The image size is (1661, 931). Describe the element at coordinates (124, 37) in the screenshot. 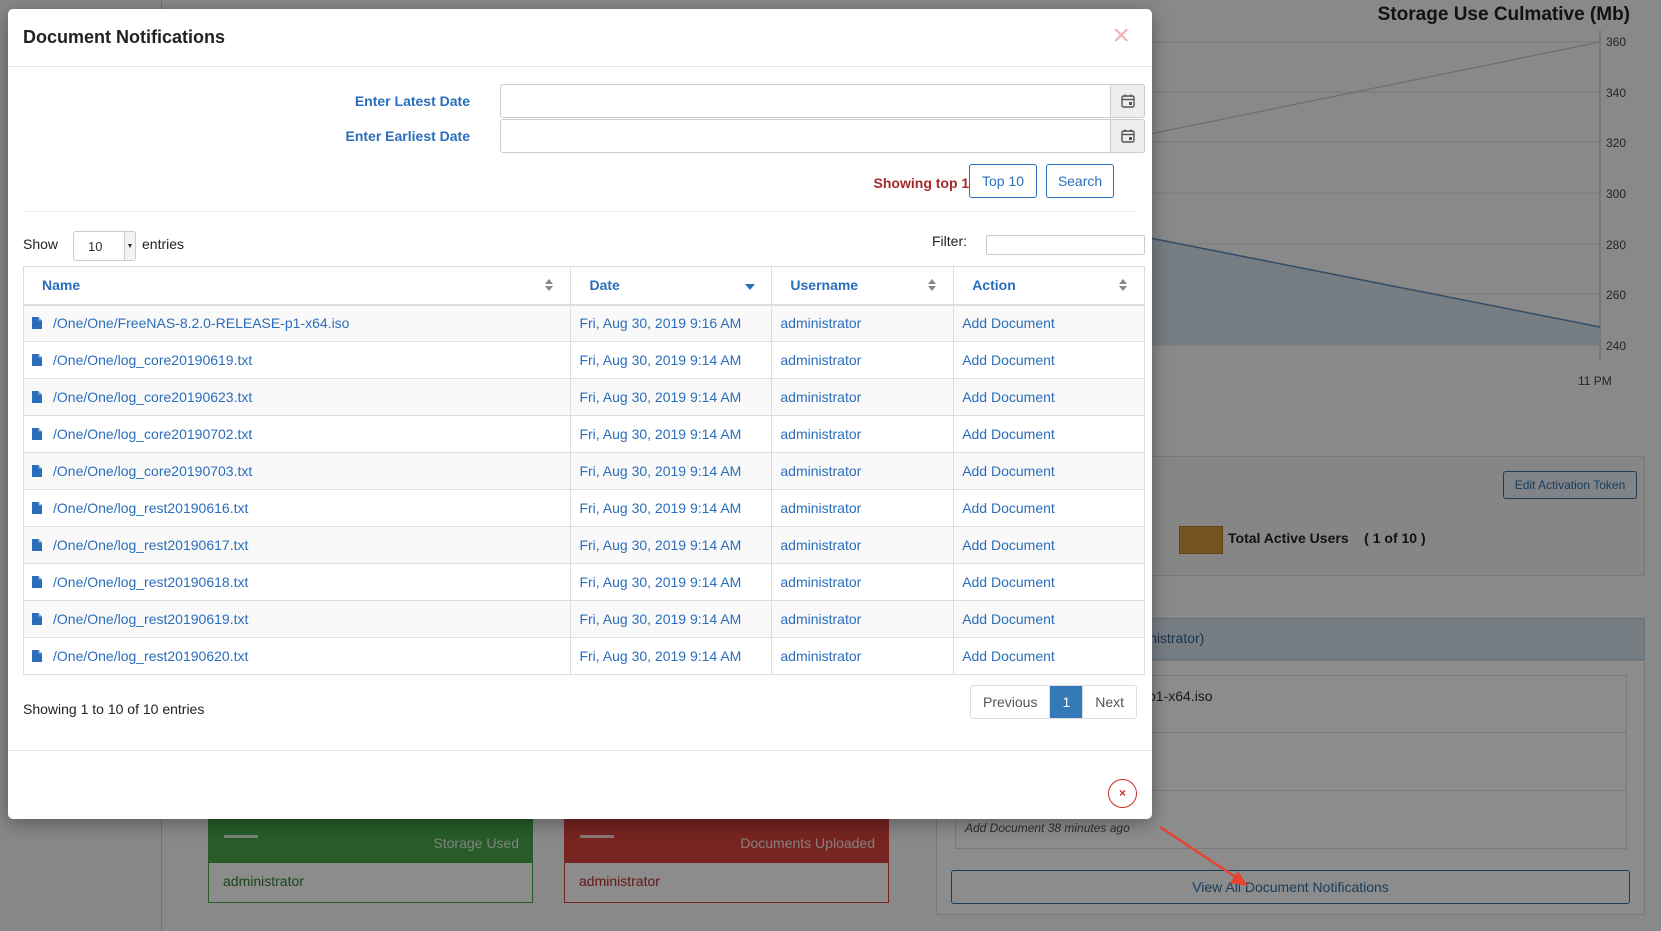

I see `modal-title: Document Notifications` at that location.